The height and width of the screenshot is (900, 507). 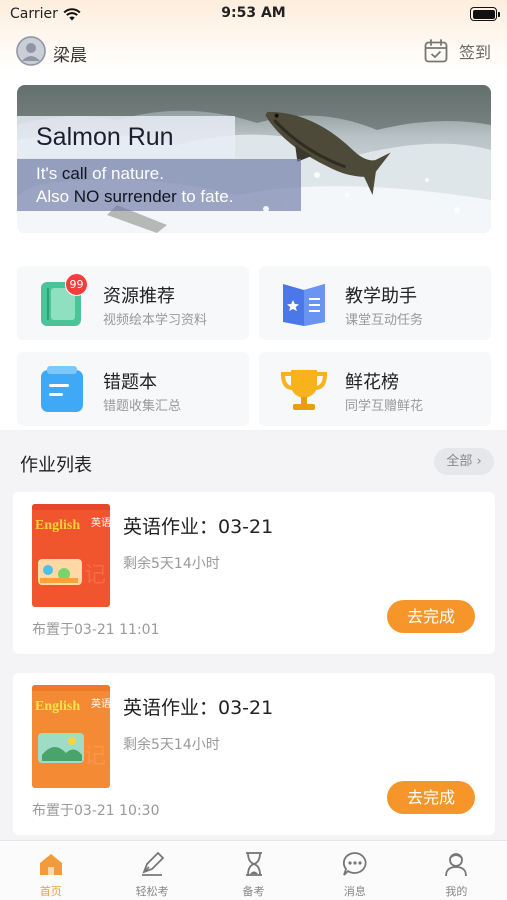 I want to click on mistake-notebook-icon, so click(x=62, y=389).